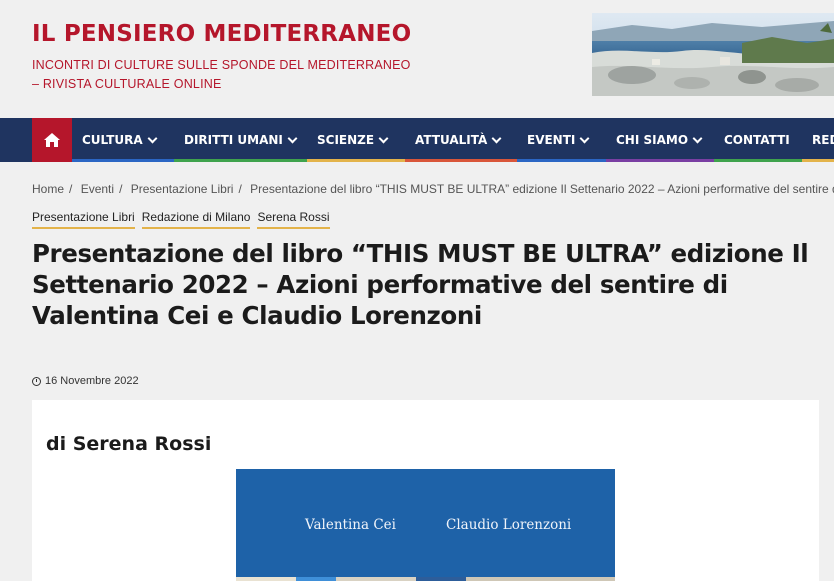  I want to click on cover-author-1: Valentina Cei, so click(350, 525).